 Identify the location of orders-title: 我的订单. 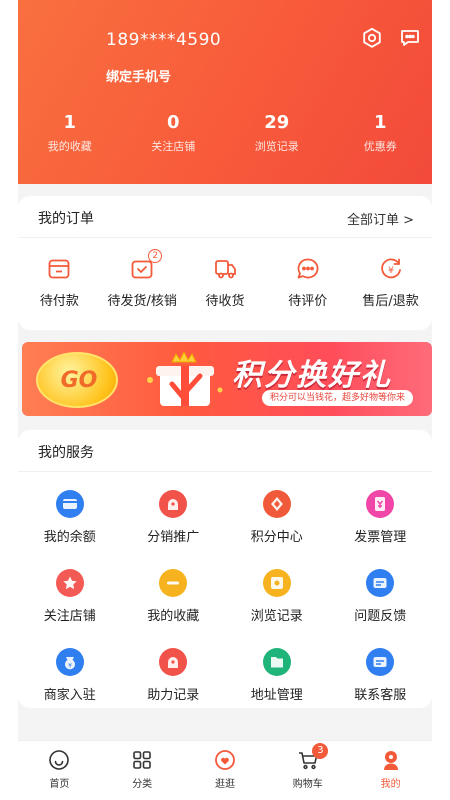
(66, 219).